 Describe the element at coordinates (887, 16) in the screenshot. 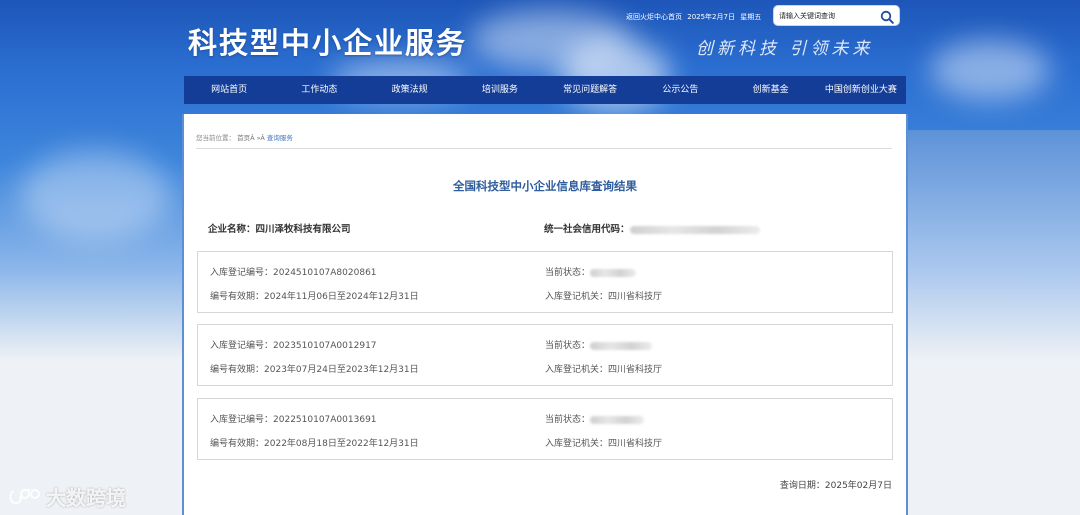

I see `search-icon` at that location.